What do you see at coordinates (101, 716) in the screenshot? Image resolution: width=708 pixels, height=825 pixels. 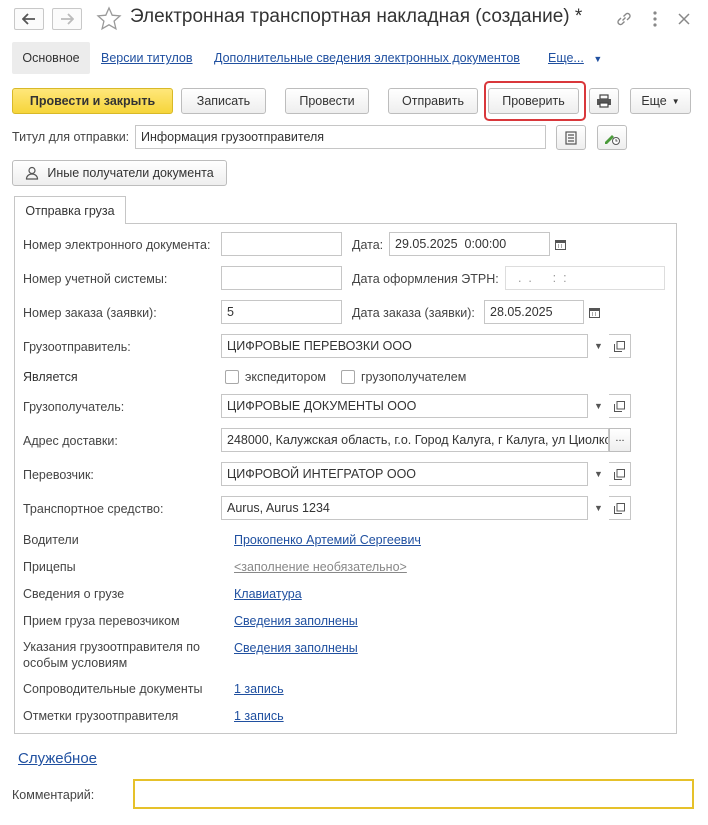 I see `marks-label: Отметки грузоотправителя` at bounding box center [101, 716].